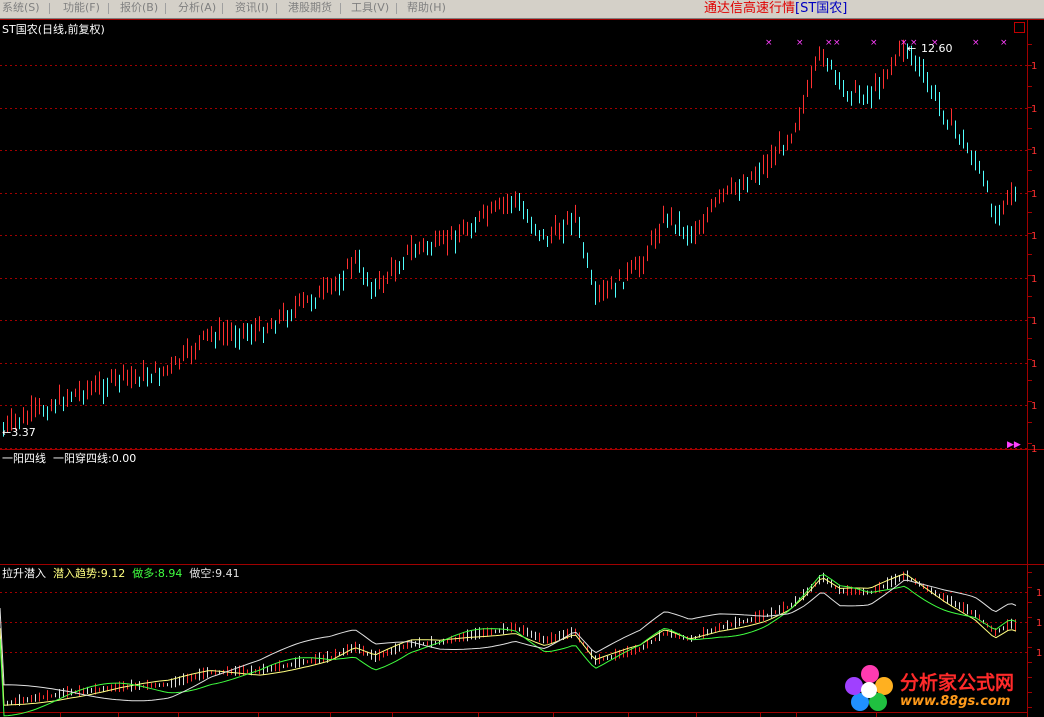 Image resolution: width=1044 pixels, height=717 pixels. What do you see at coordinates (955, 701) in the screenshot?
I see `logo-url: www.88gs.com` at bounding box center [955, 701].